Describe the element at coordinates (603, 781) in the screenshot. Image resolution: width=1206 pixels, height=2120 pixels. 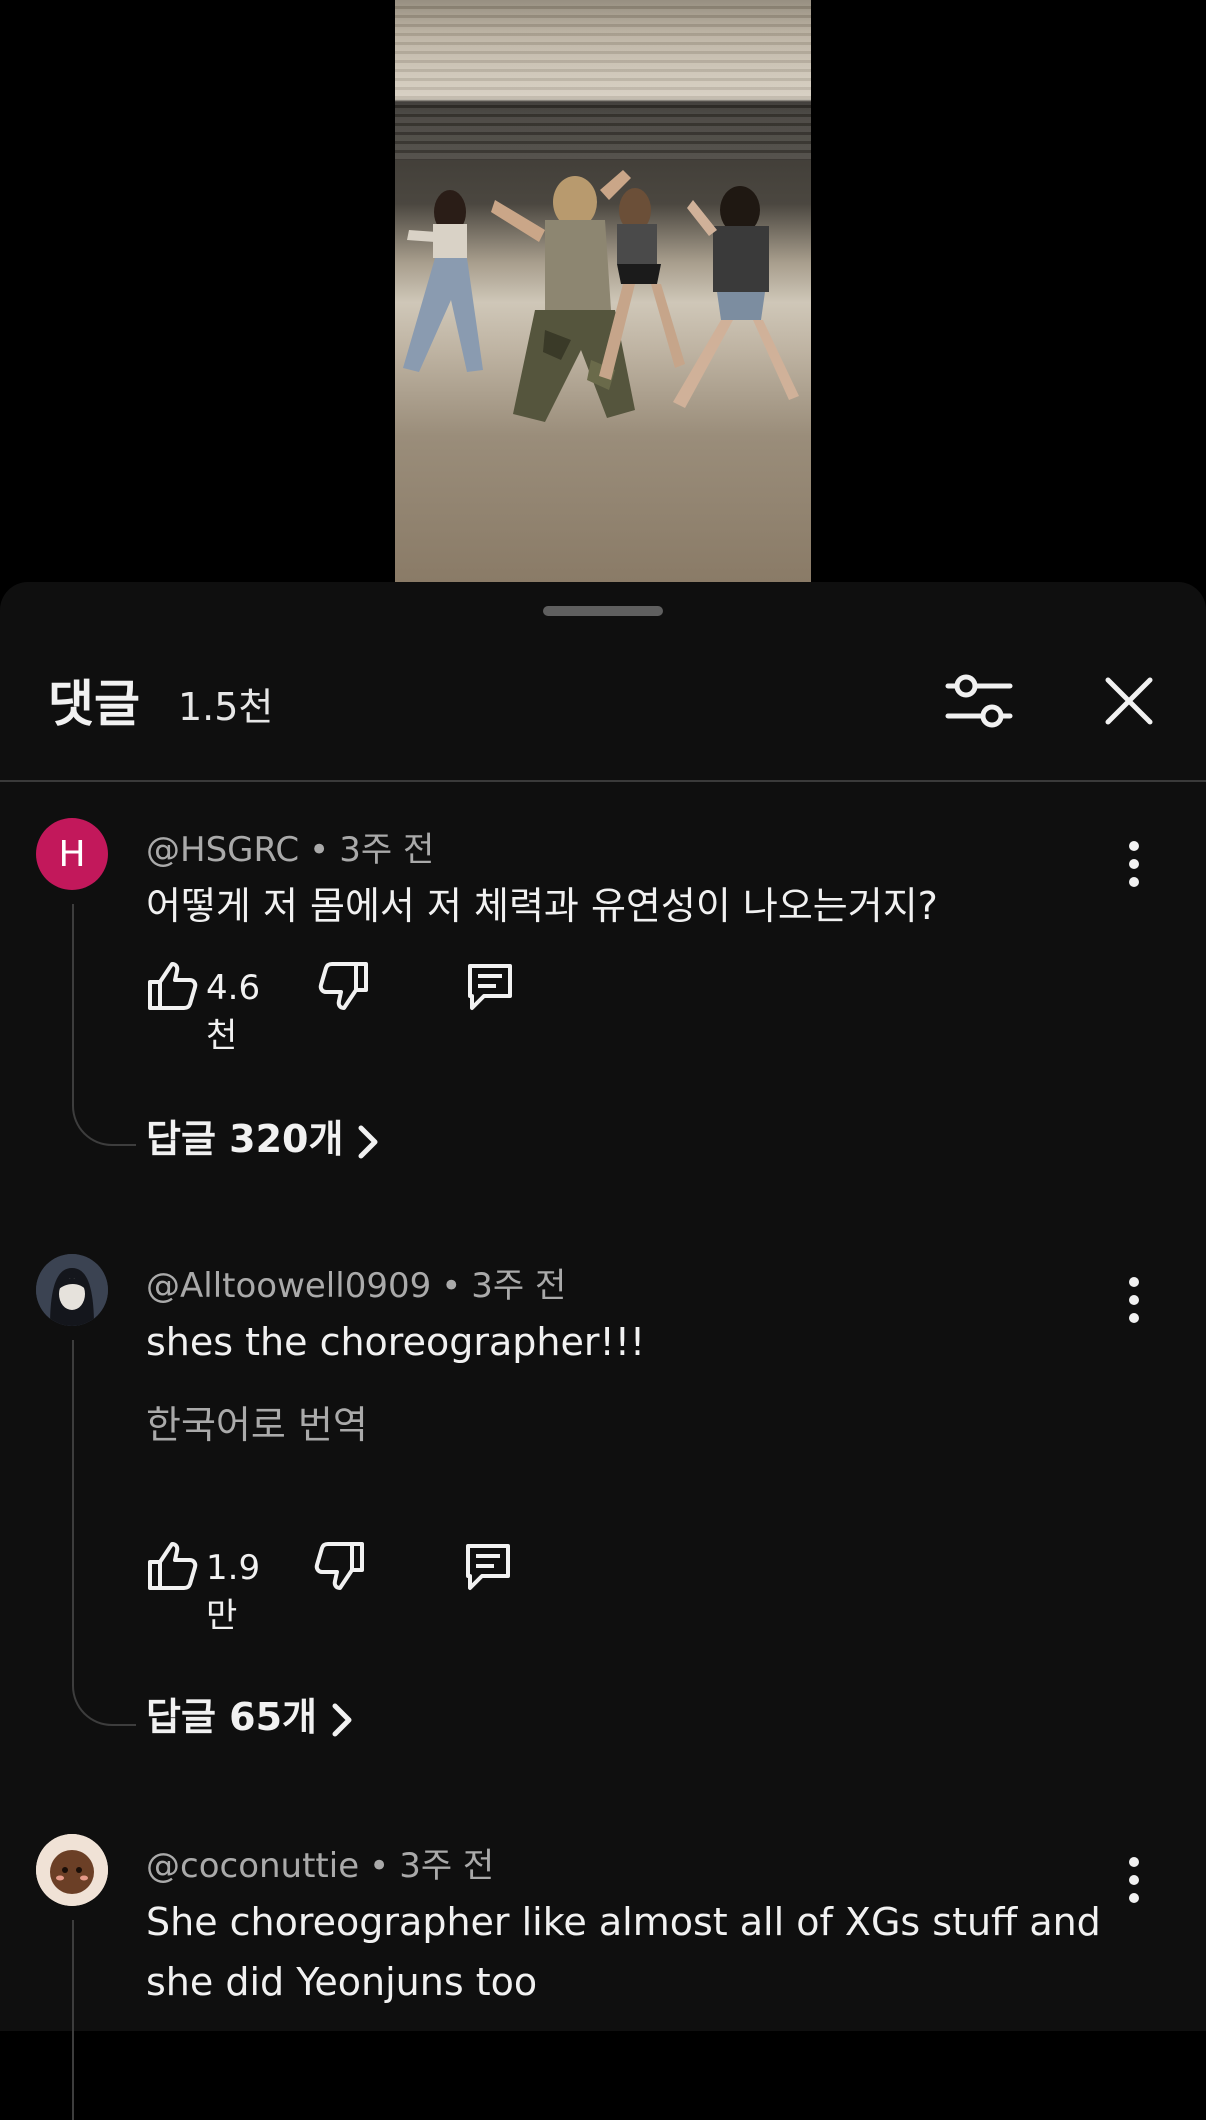
I see `header-divider` at that location.